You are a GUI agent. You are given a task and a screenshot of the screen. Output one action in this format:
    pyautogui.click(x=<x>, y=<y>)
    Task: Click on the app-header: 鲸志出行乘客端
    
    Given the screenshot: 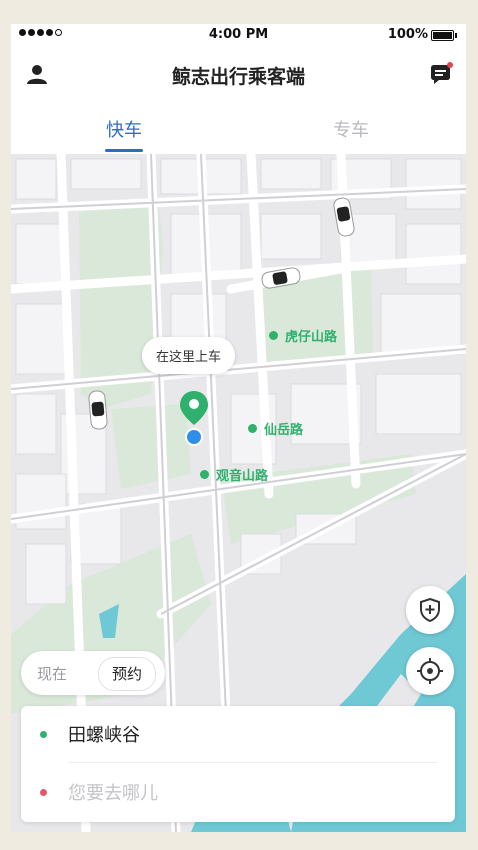 What is the action you would take?
    pyautogui.click(x=238, y=73)
    